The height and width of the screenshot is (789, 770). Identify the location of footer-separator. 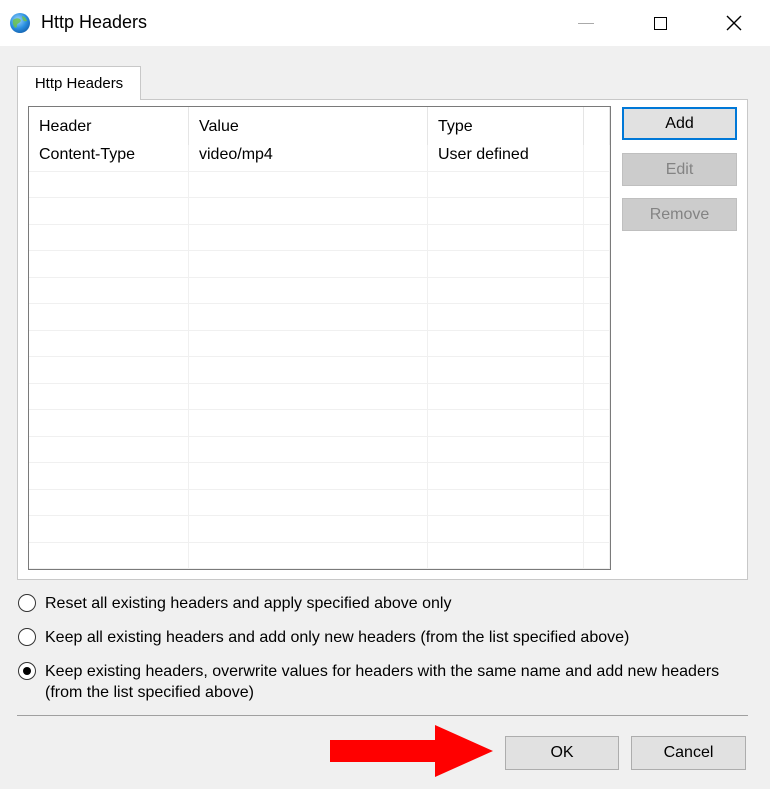
(382, 715).